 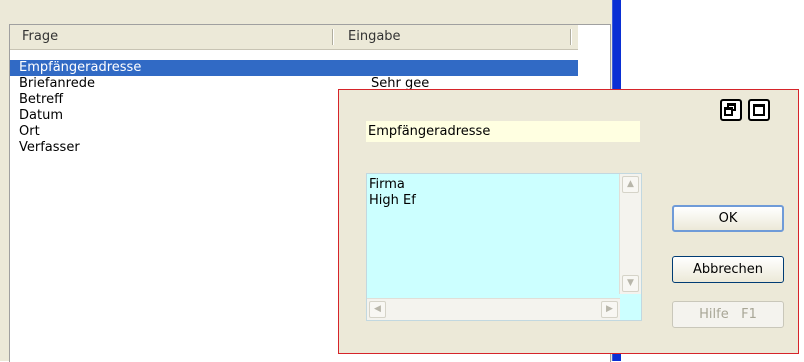 I want to click on help-button: Hilfe F1, so click(x=728, y=314).